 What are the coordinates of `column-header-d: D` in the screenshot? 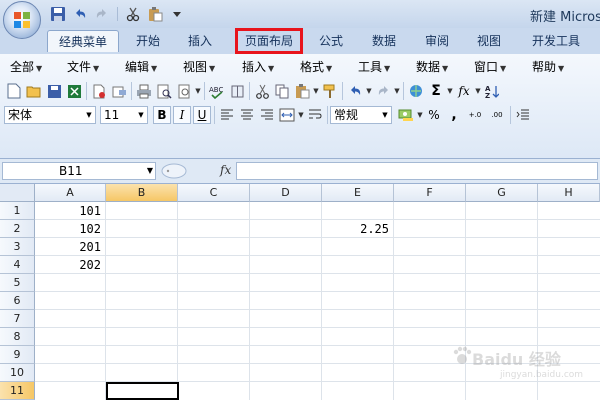 It's located at (286, 193).